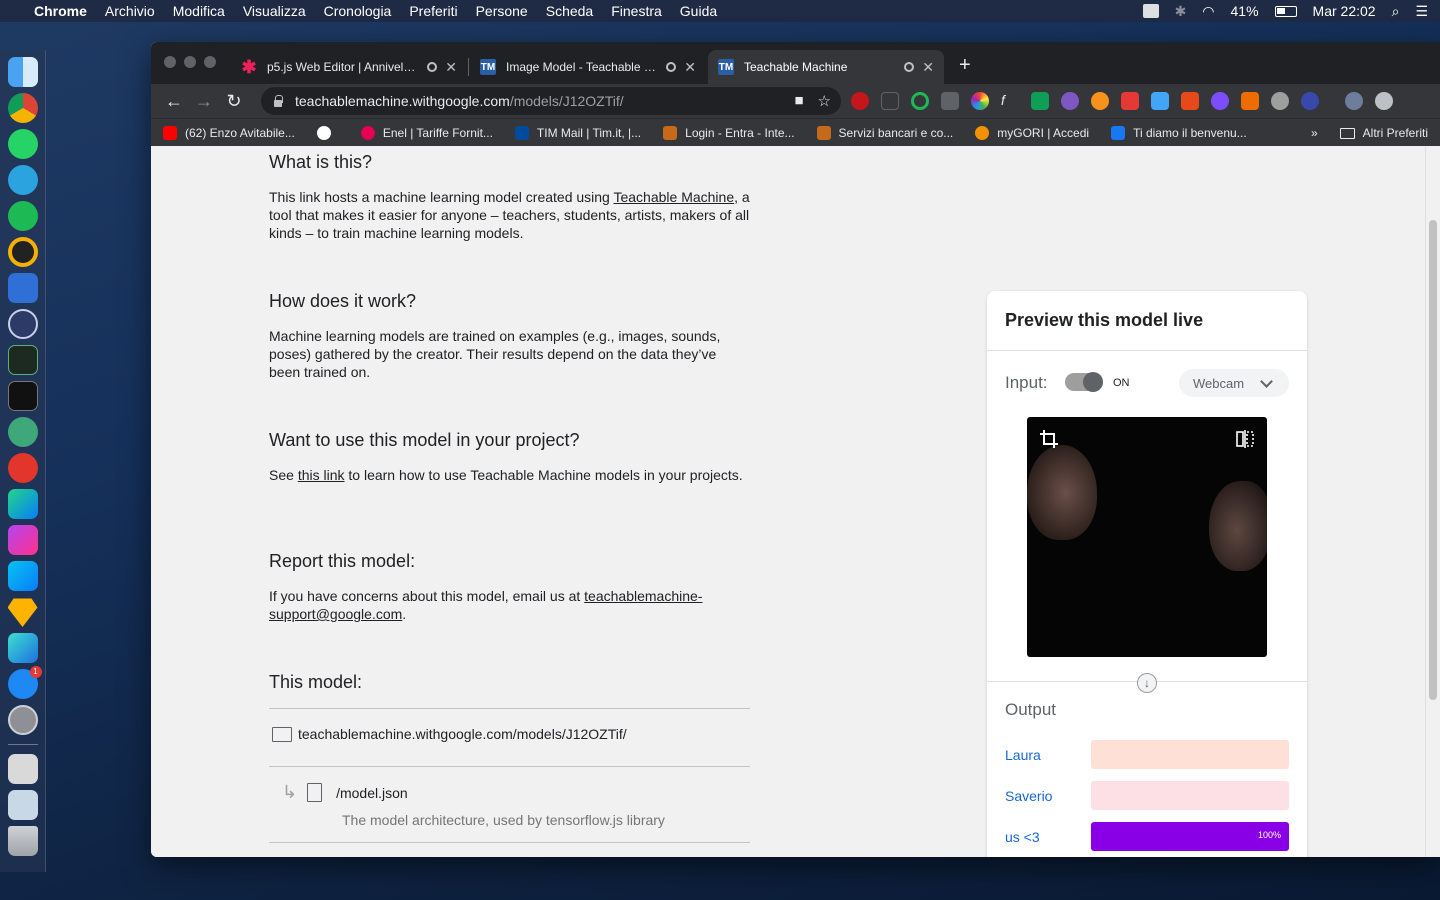 This screenshot has height=900, width=1440. I want to click on back-button: ←, so click(174, 101).